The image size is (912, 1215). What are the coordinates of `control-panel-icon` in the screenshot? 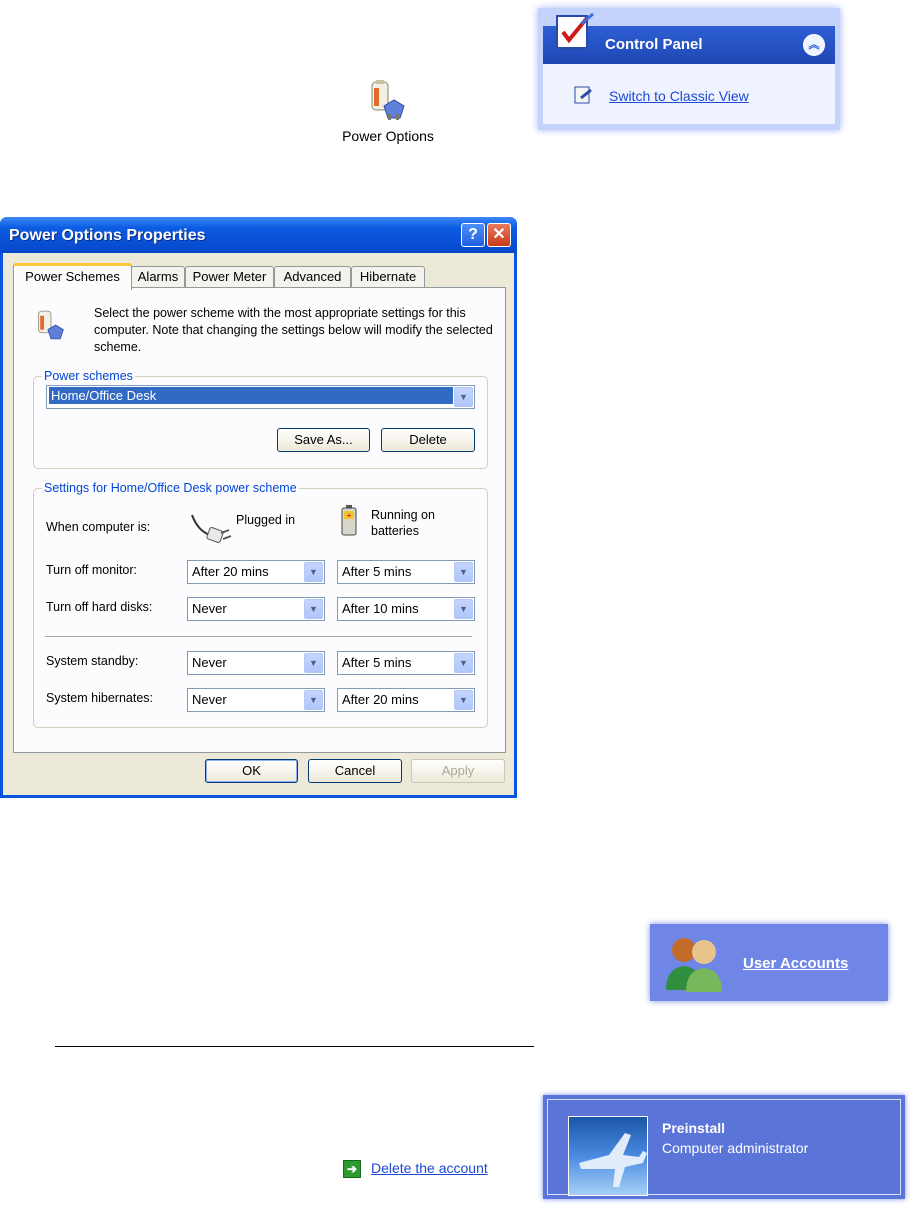 It's located at (575, 30).